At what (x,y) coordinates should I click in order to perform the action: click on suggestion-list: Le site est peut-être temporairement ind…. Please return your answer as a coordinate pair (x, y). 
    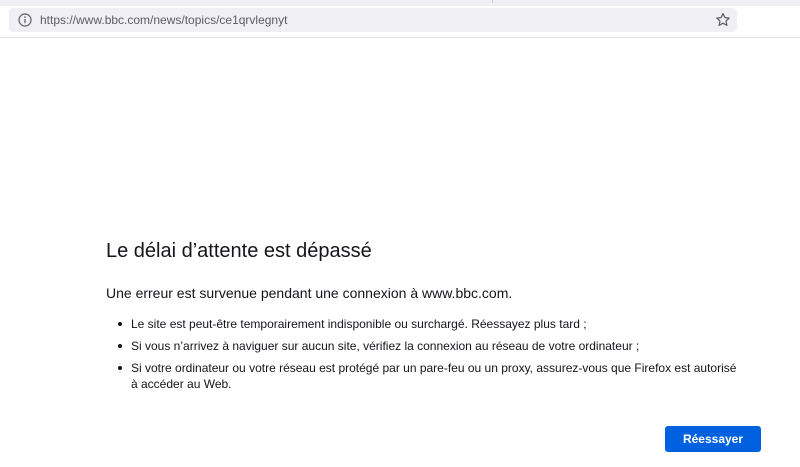
    Looking at the image, I should click on (428, 357).